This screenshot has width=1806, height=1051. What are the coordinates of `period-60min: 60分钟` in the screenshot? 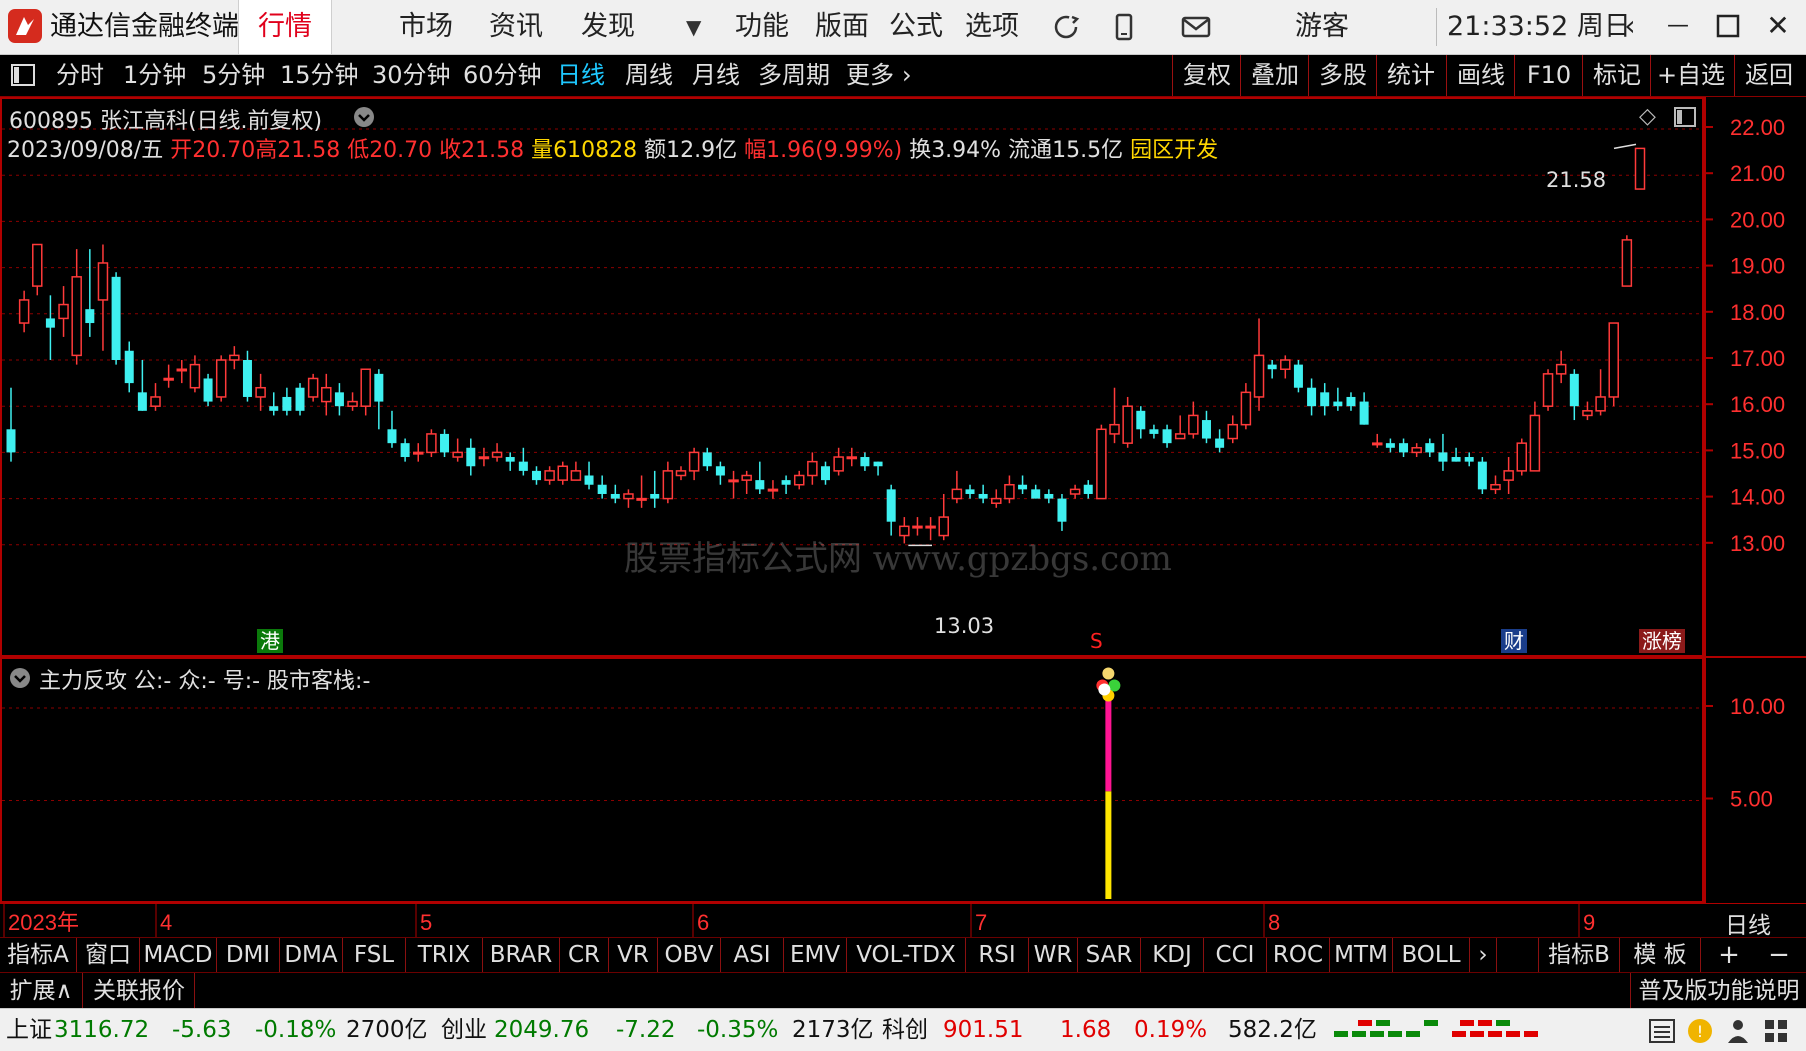 It's located at (502, 75).